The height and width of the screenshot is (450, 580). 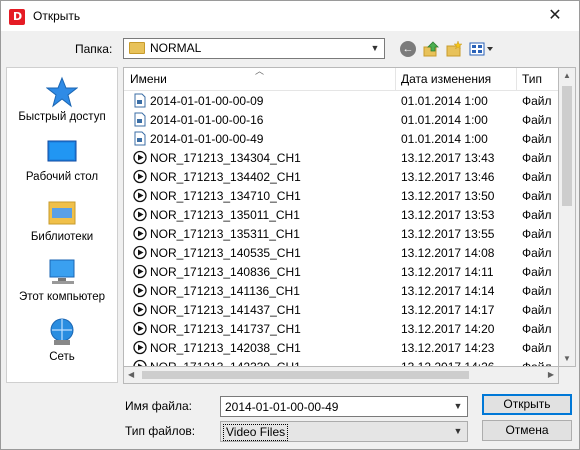 I want to click on file-name: NOR_171213_135011_CH1, so click(x=225, y=215).